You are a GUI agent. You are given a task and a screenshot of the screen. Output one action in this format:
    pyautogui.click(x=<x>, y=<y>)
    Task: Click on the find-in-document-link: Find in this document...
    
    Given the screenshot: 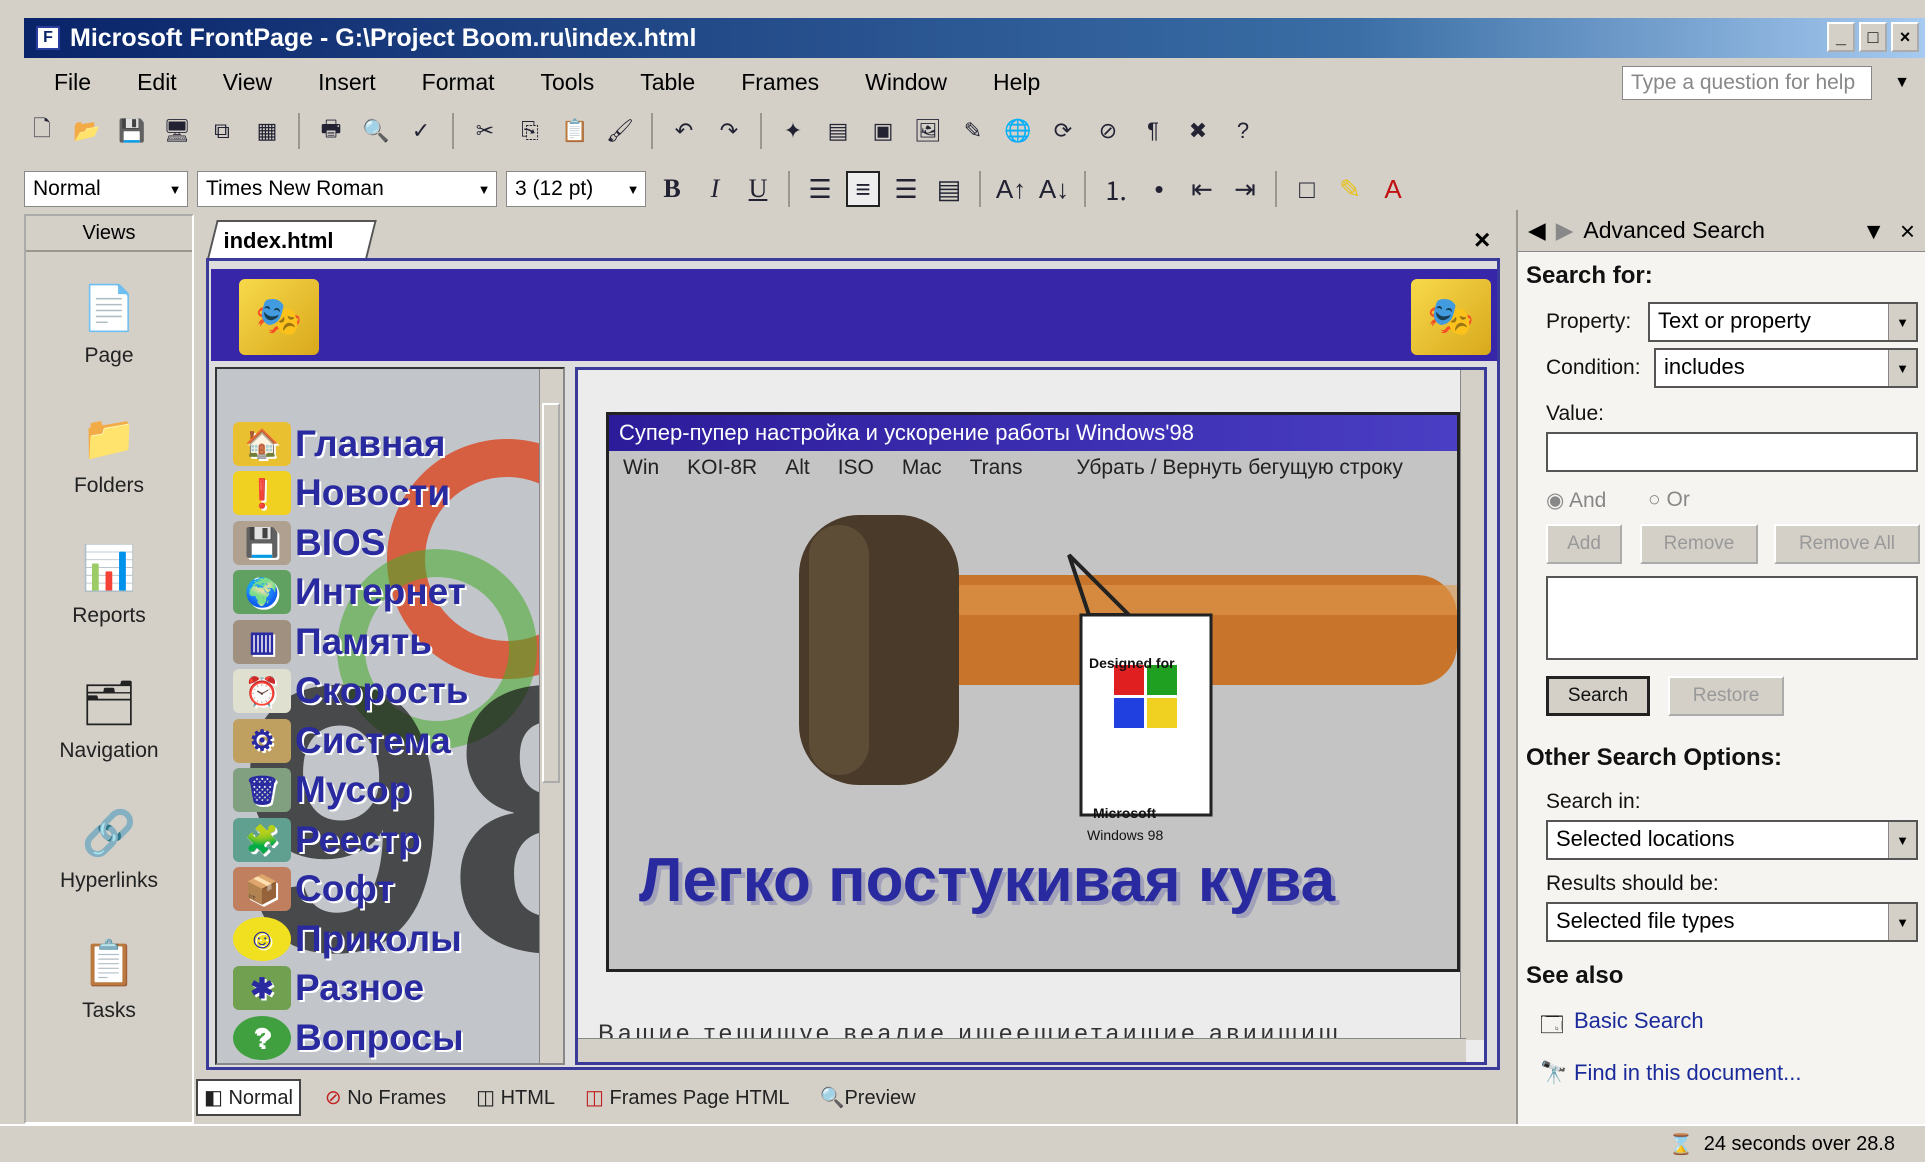 What is the action you would take?
    pyautogui.click(x=1687, y=1073)
    